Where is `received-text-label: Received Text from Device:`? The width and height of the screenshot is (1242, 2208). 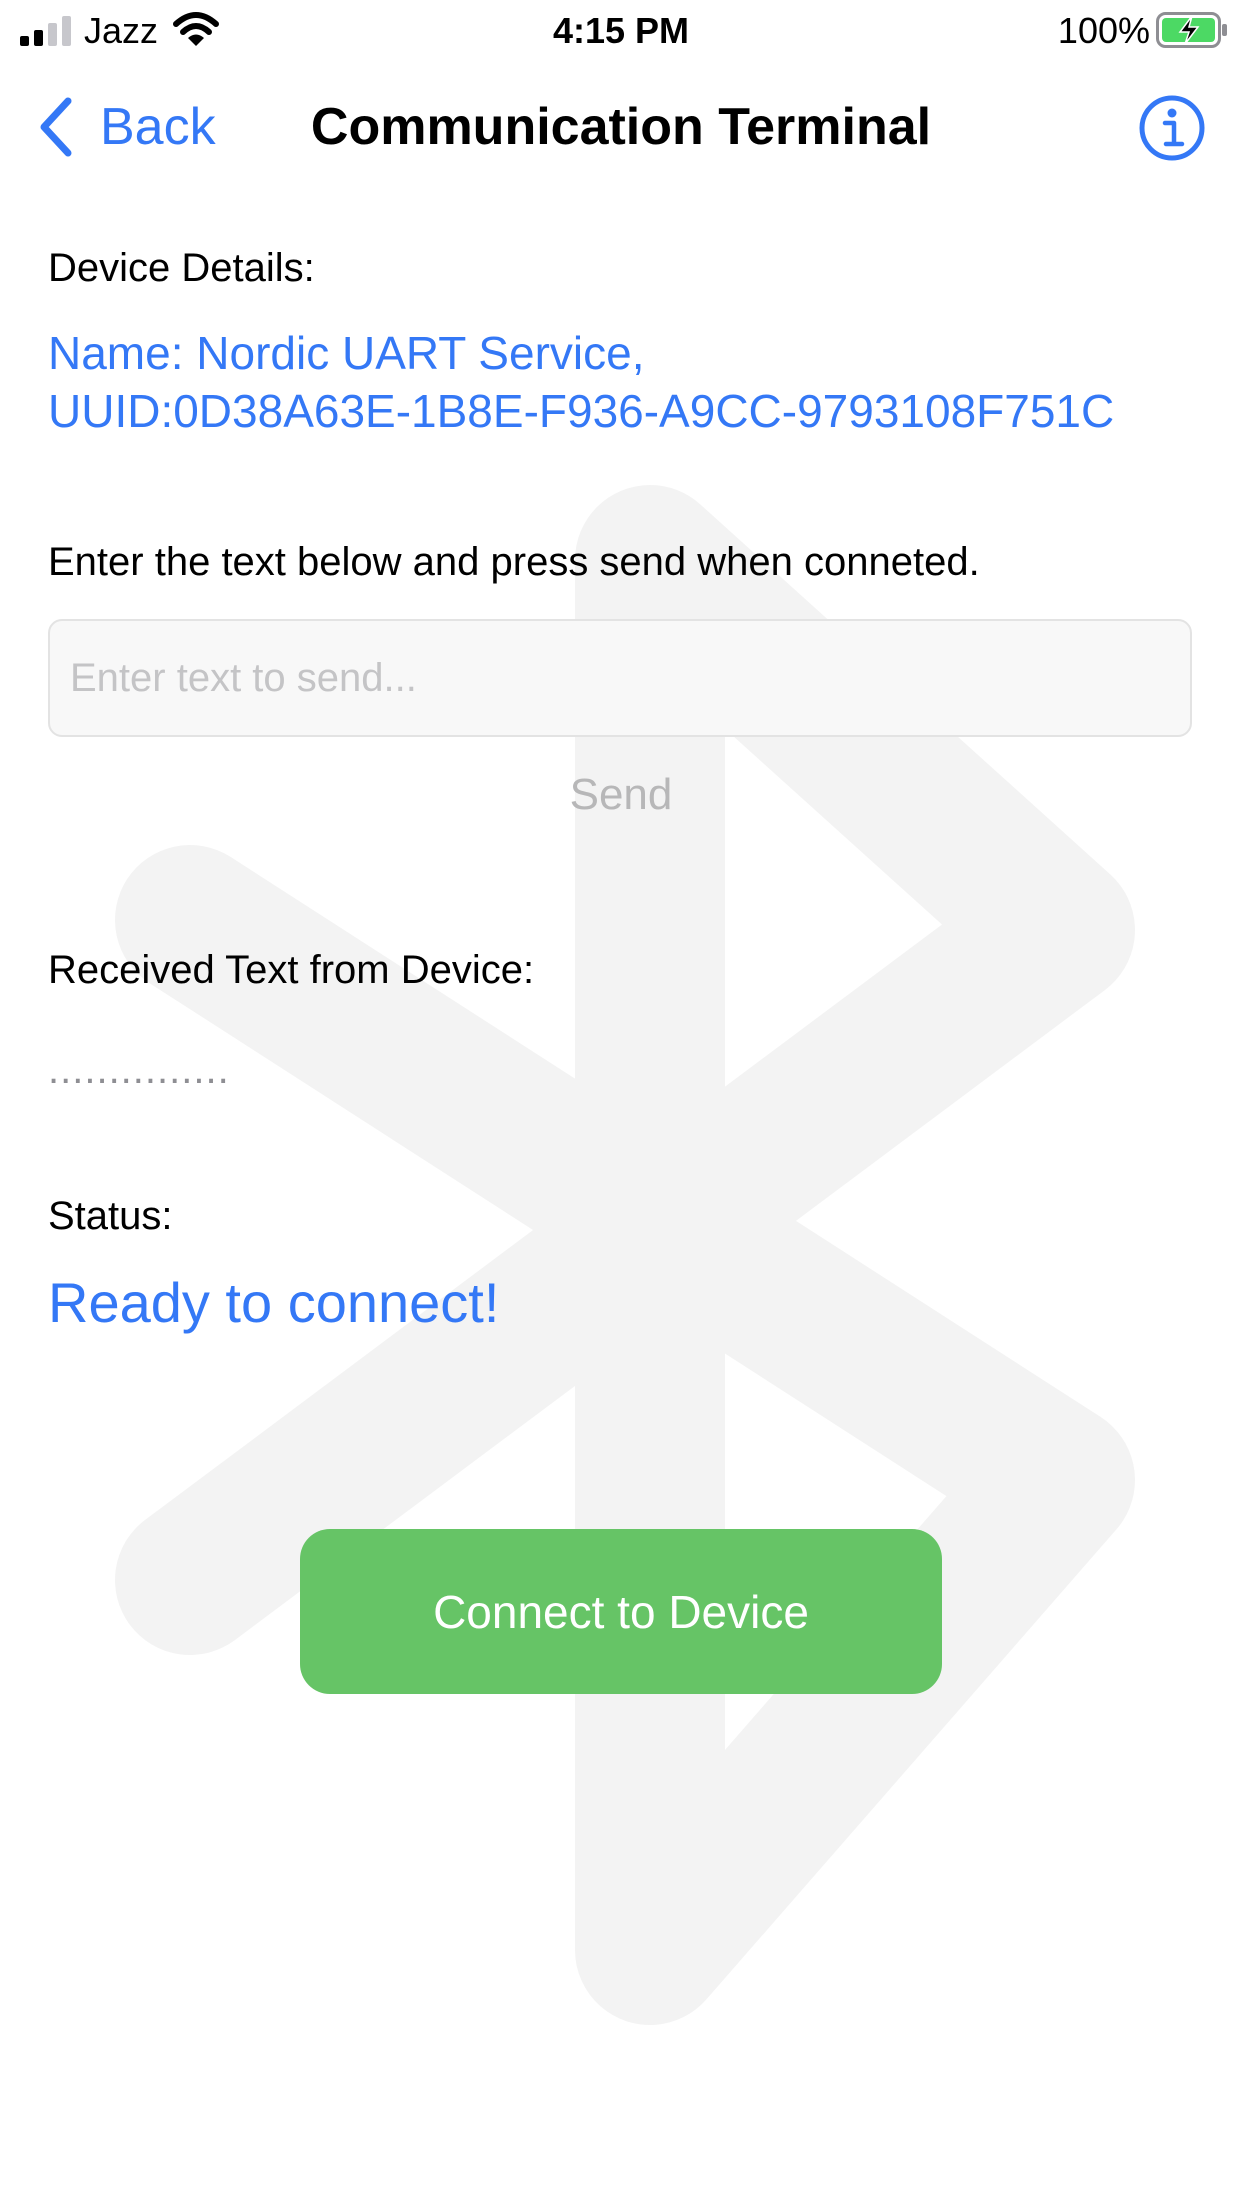 received-text-label: Received Text from Device: is located at coordinates (291, 970).